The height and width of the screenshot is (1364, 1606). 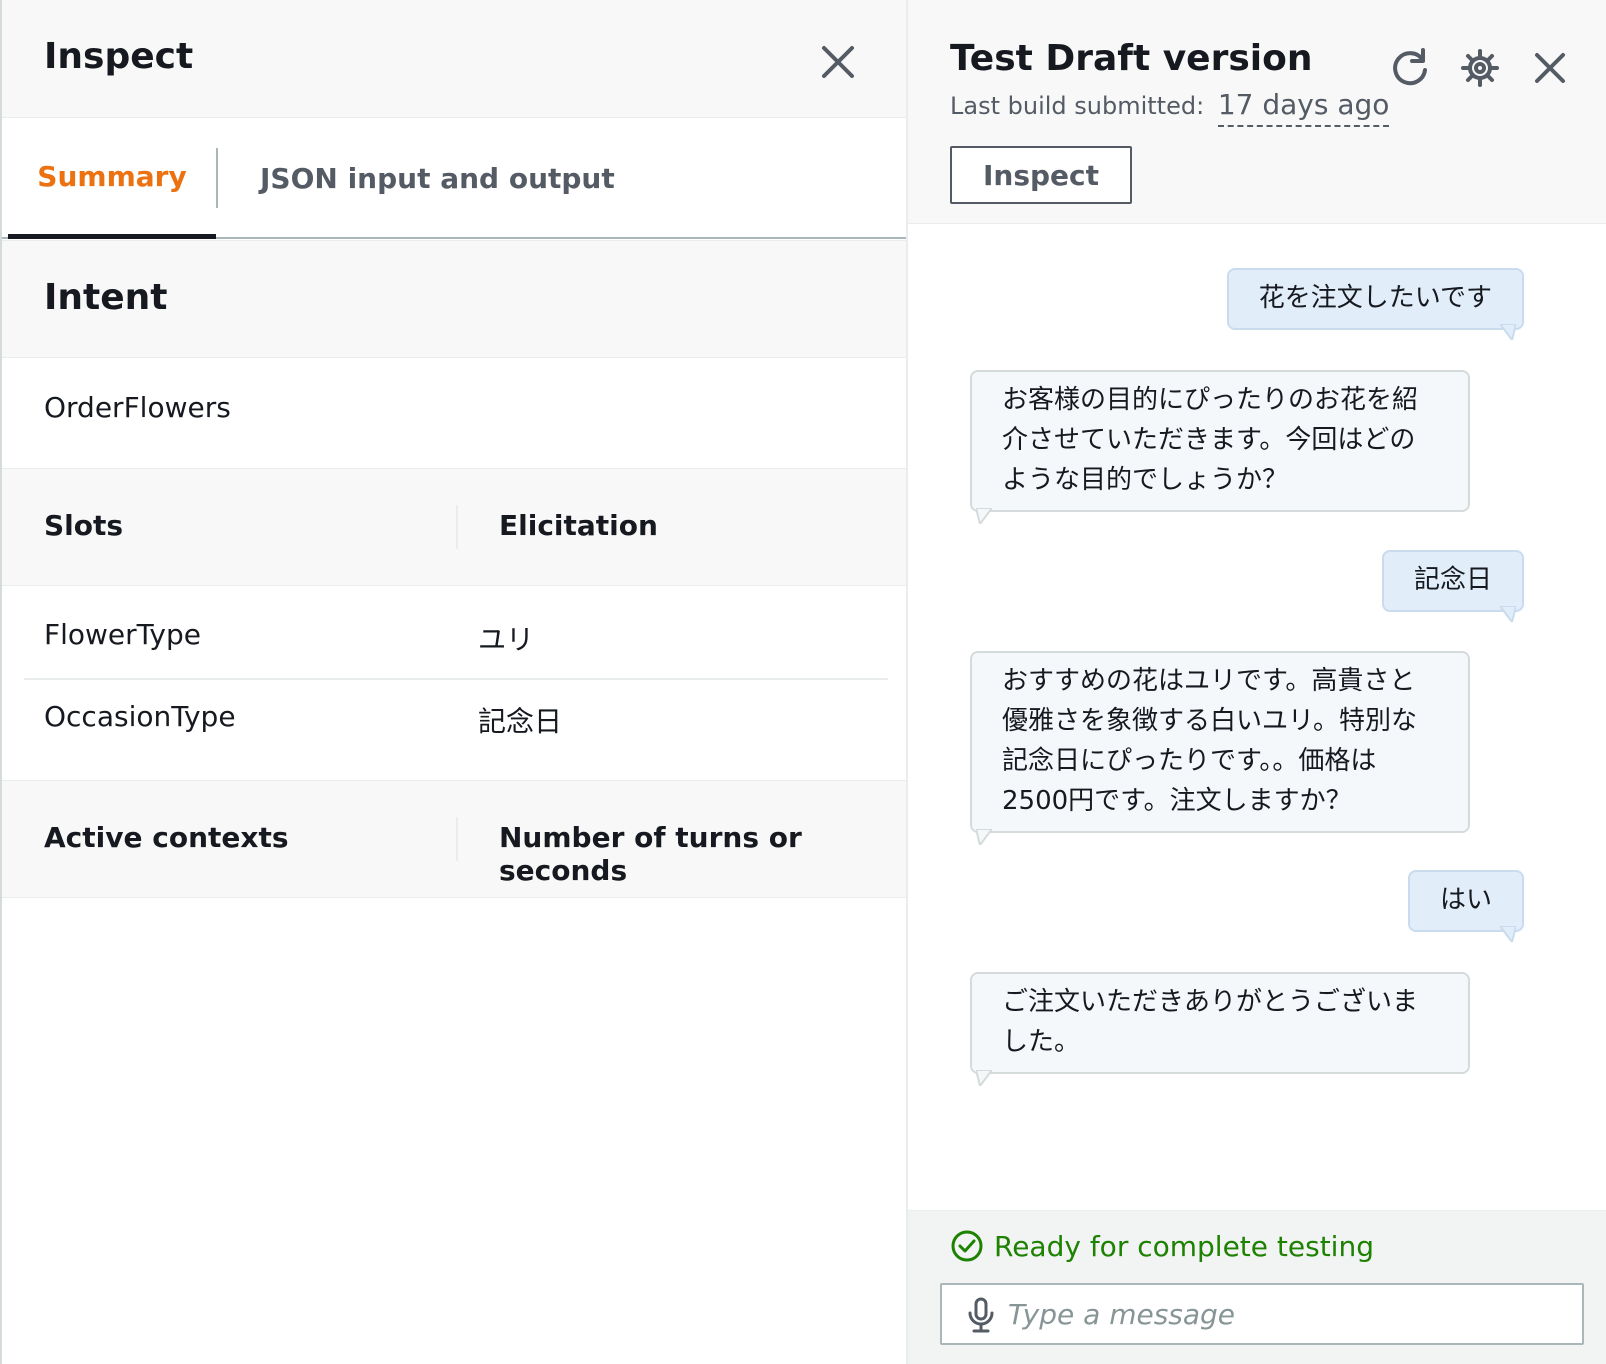 What do you see at coordinates (506, 639) in the screenshot?
I see `slot-value: ユリ` at bounding box center [506, 639].